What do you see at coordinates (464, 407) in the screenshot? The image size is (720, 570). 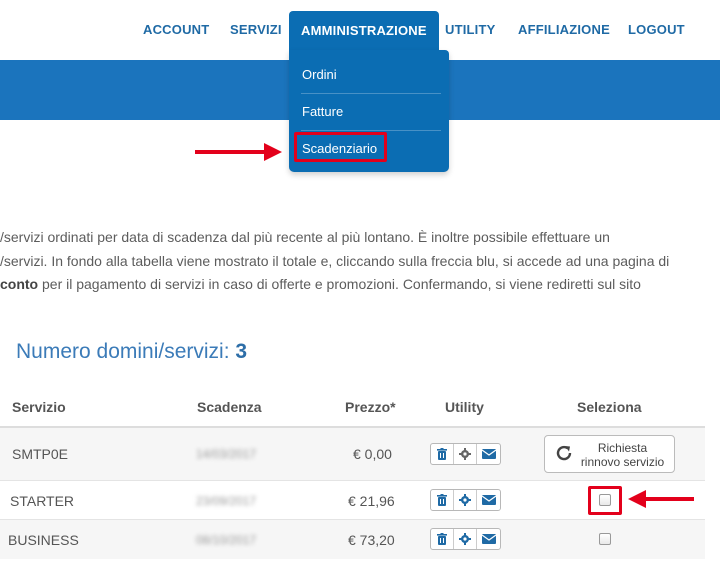 I see `column-header-utility: Utility` at bounding box center [464, 407].